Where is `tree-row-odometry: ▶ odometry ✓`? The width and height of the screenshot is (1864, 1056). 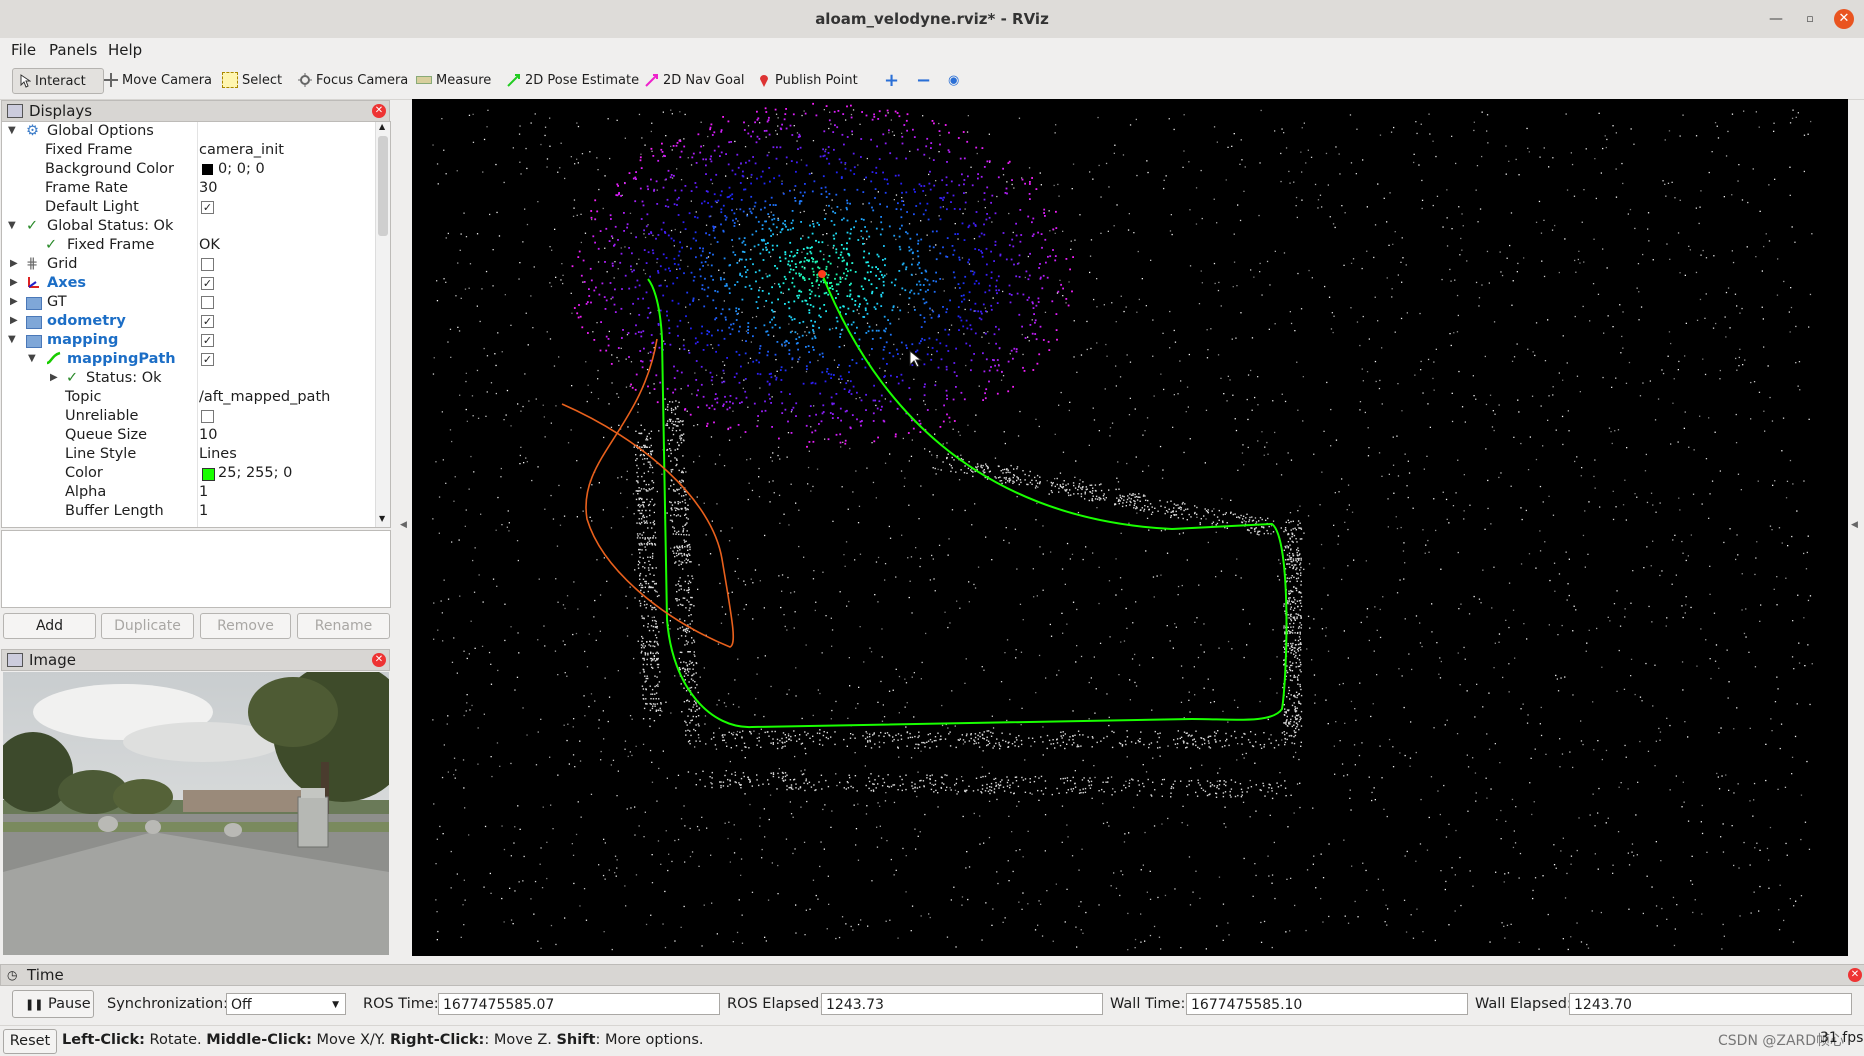
tree-row-odometry: ▶ odometry ✓ is located at coordinates (188, 321).